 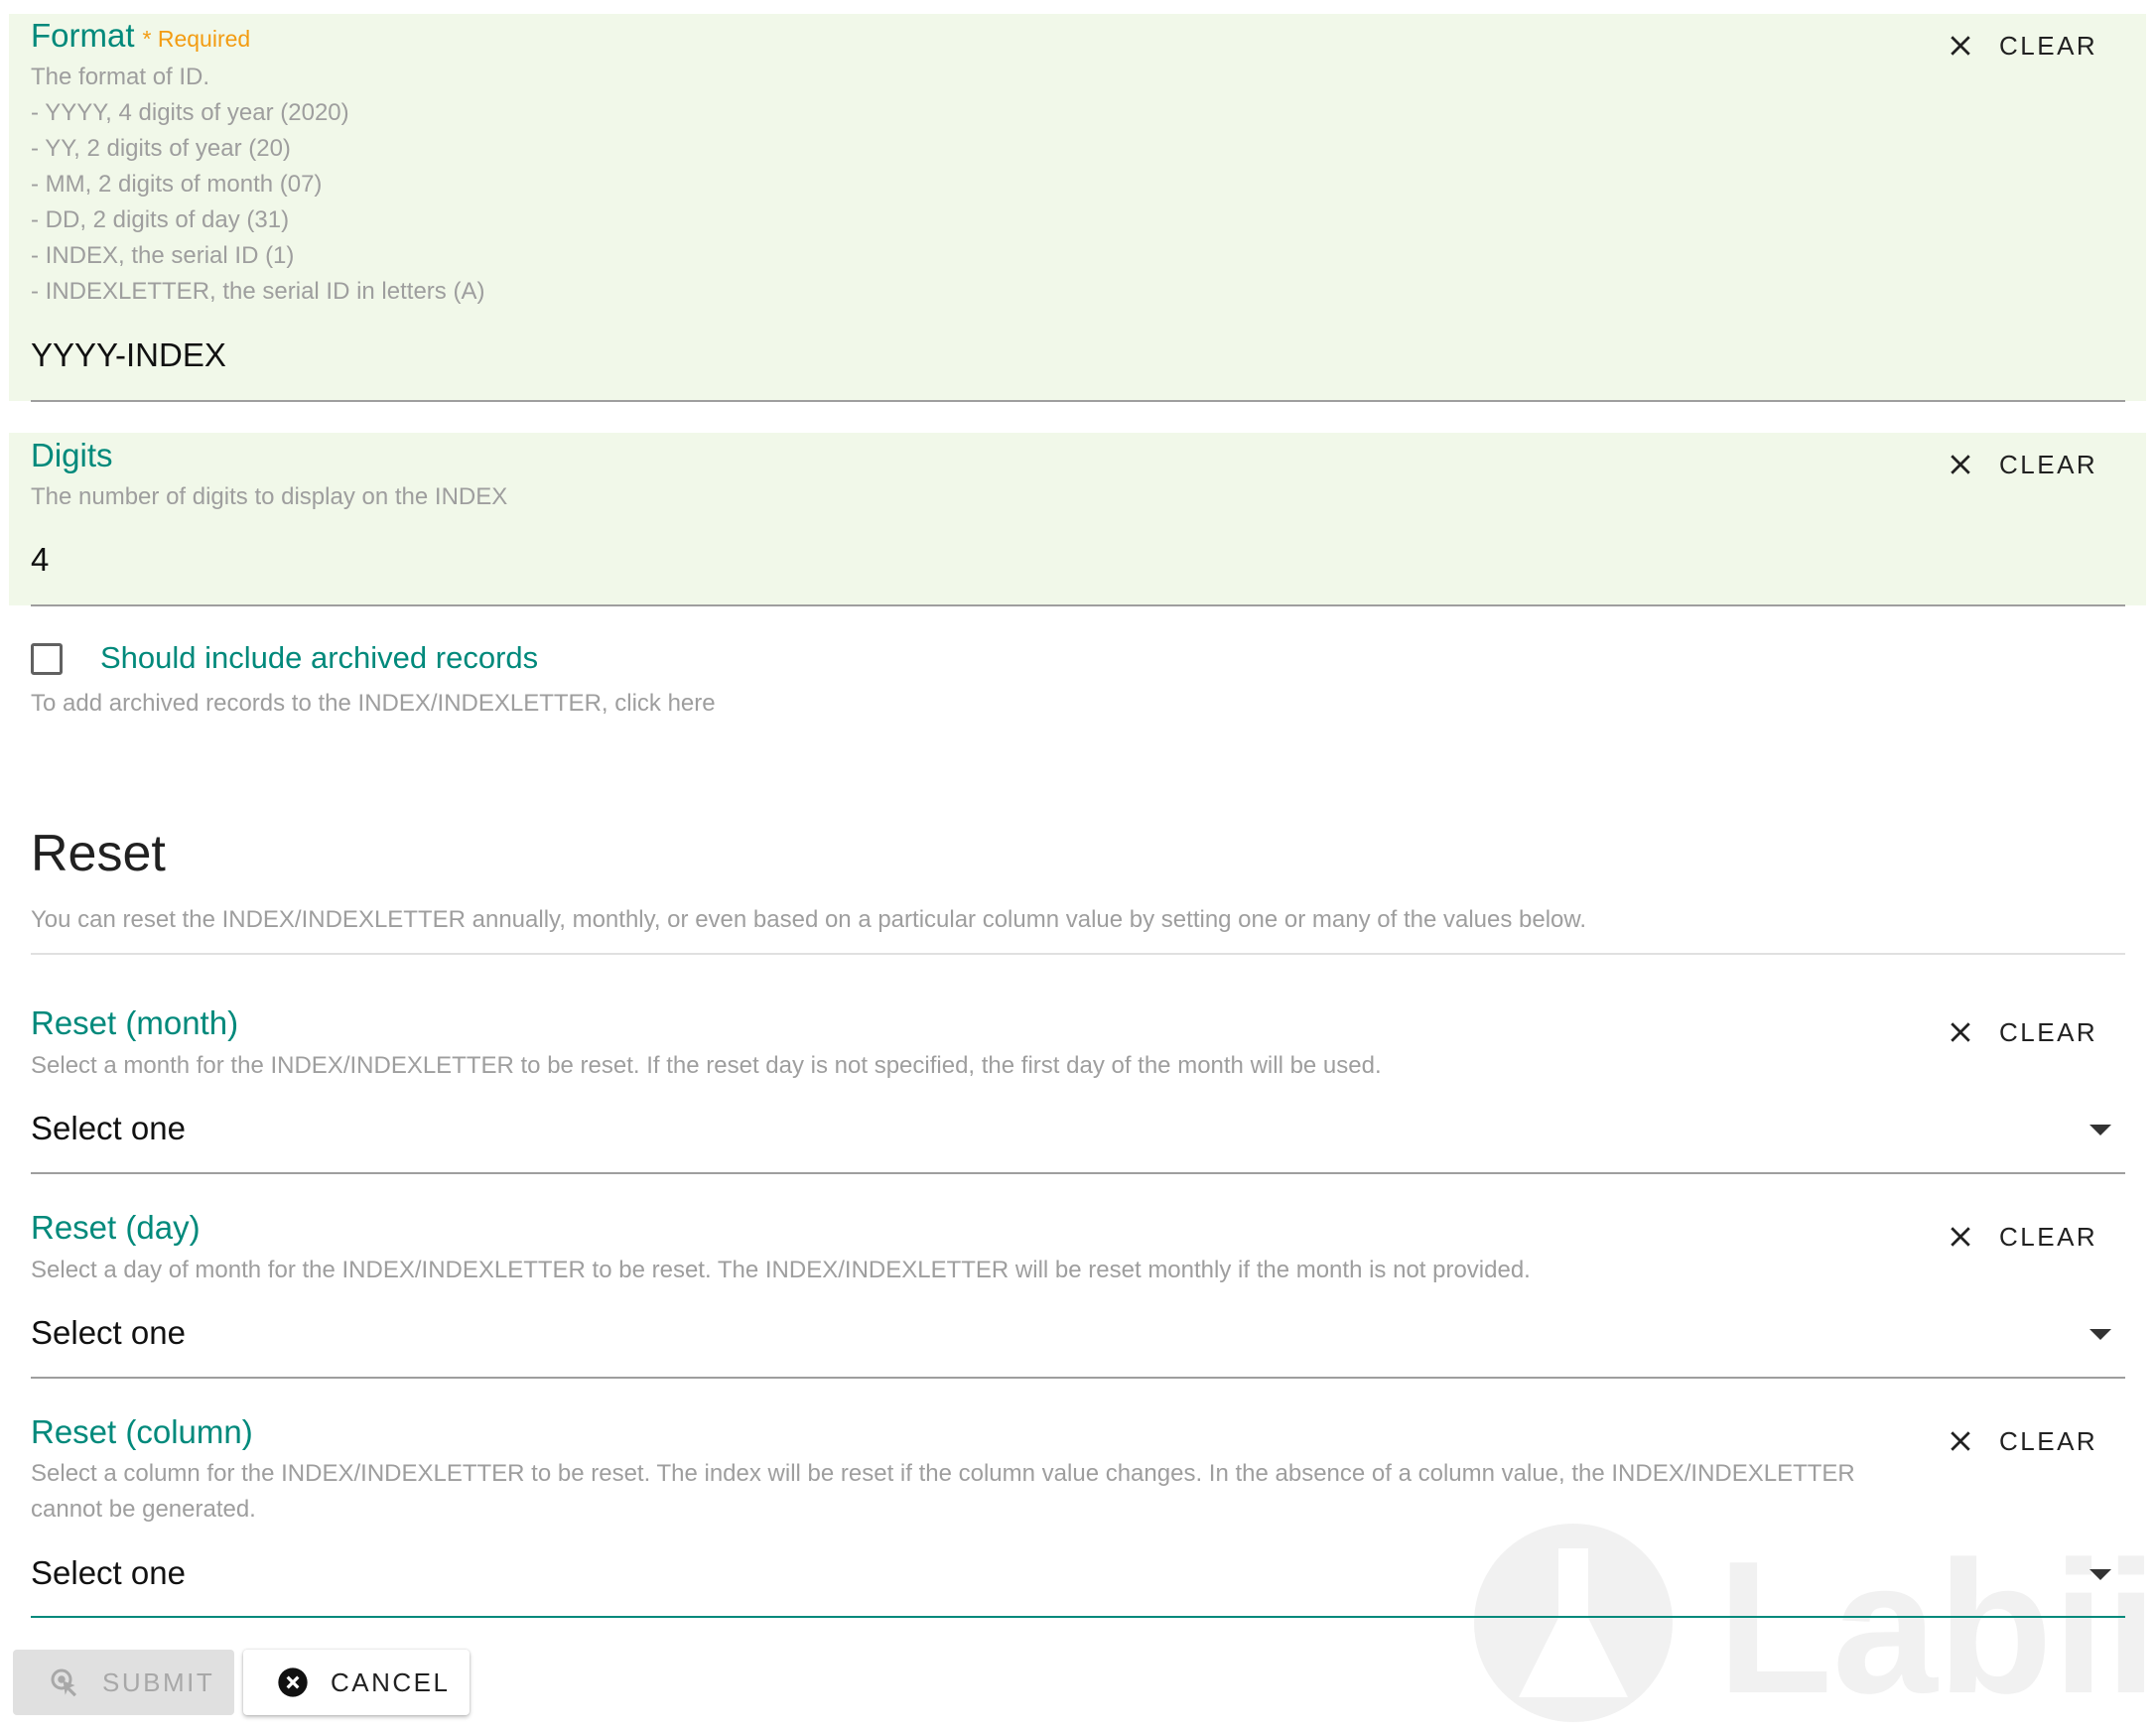 I want to click on reset-month-label: Reset (month), so click(x=135, y=1022).